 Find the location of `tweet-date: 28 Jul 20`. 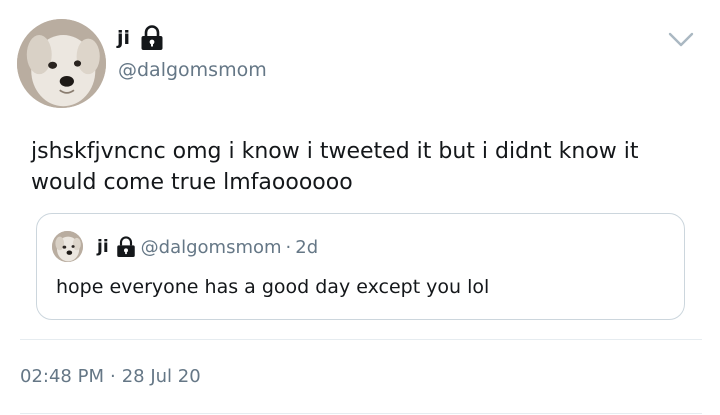

tweet-date: 28 Jul 20 is located at coordinates (161, 376).